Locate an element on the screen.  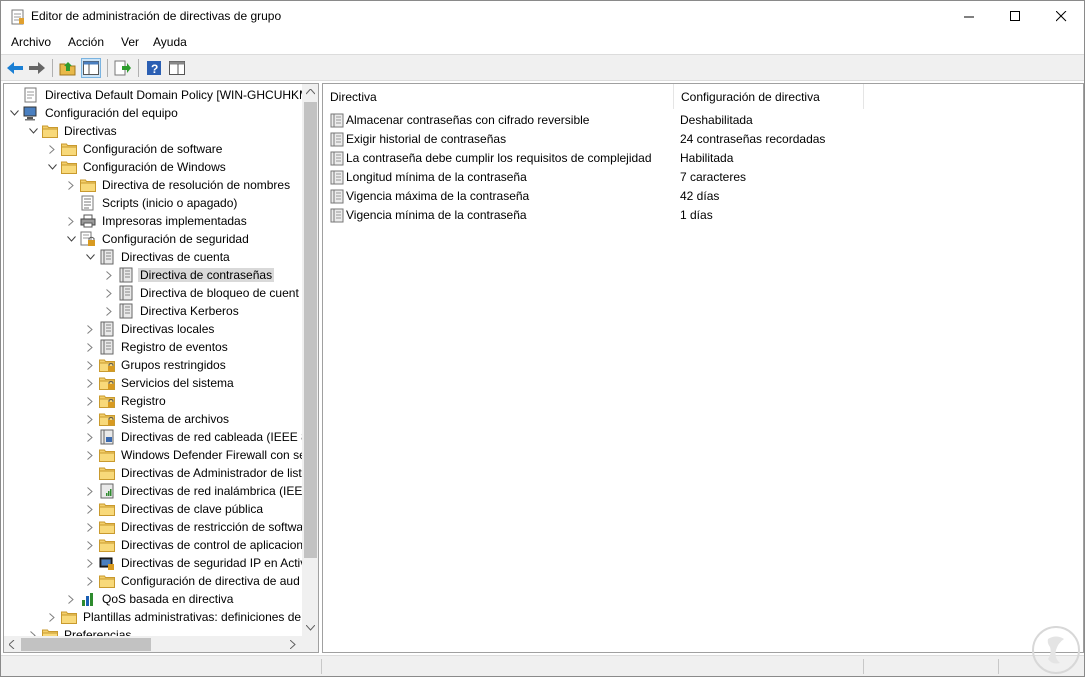
show-hide-tree-button is located at coordinates (91, 68).